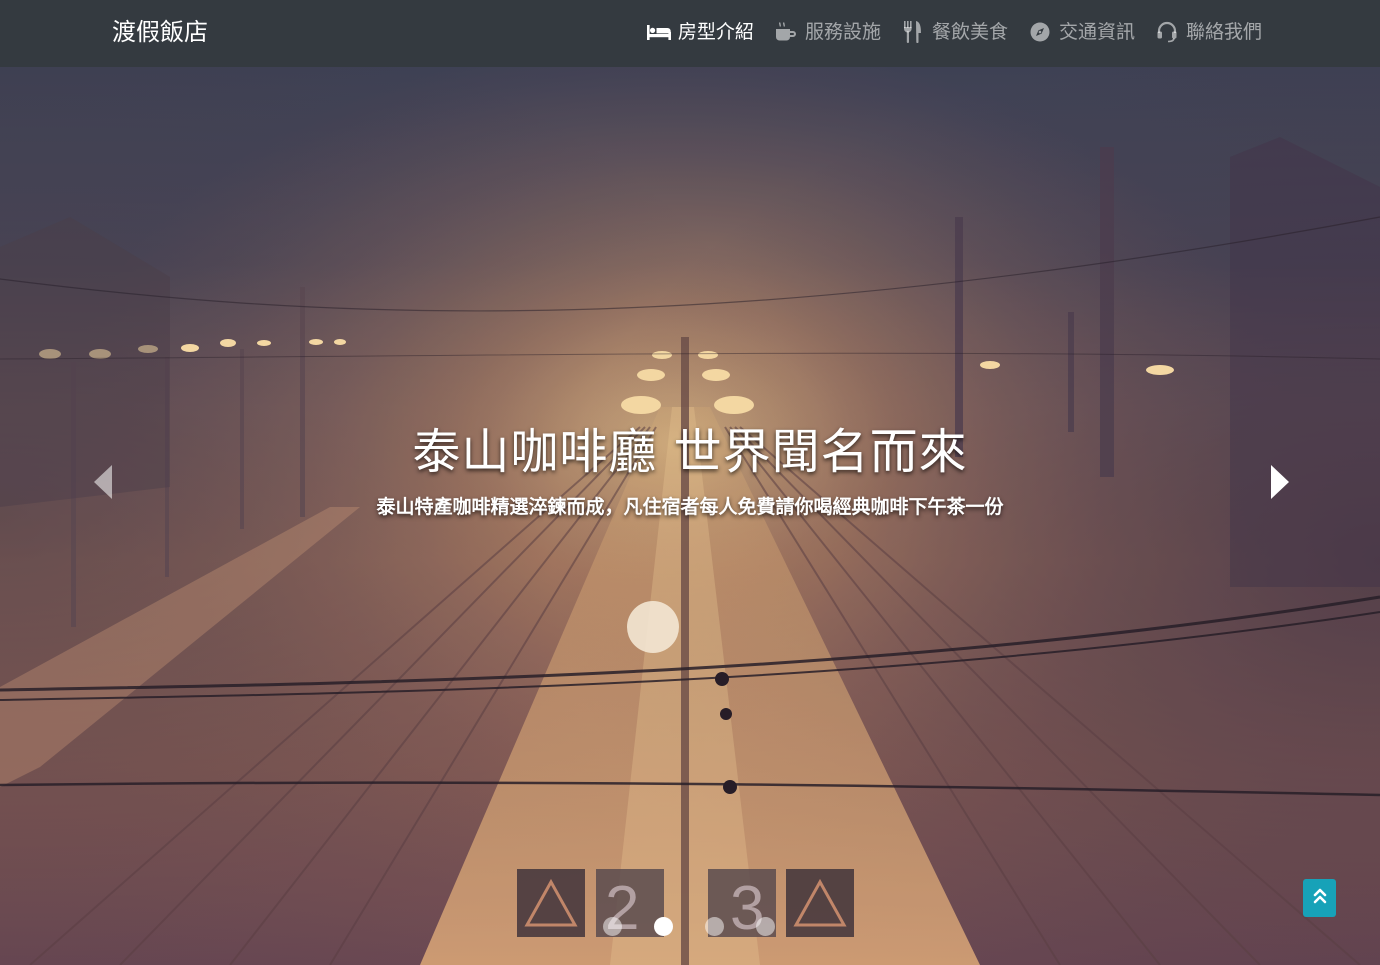 This screenshot has height=965, width=1380. What do you see at coordinates (786, 32) in the screenshot?
I see `coffee-mug-icon` at bounding box center [786, 32].